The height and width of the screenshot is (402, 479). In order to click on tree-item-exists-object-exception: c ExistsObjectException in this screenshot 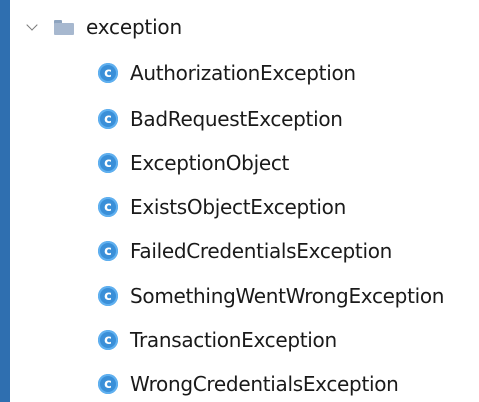, I will do `click(222, 207)`.